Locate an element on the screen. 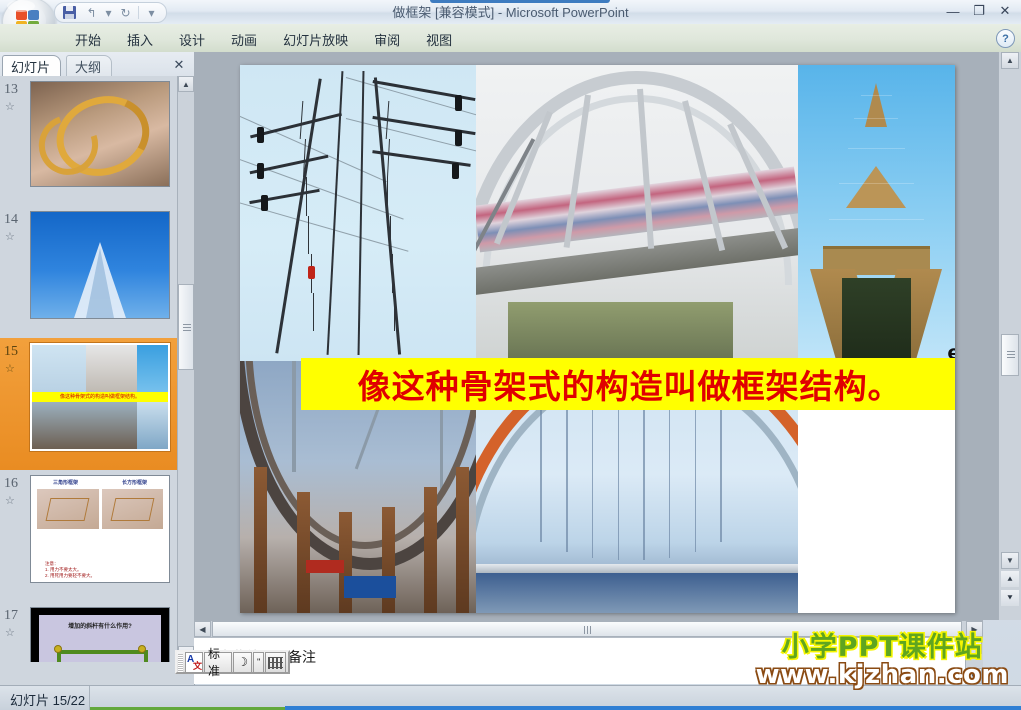 The image size is (1021, 710). vertical-scrollbar: ▲ ▼ ⯅ ⯆ is located at coordinates (1009, 336).